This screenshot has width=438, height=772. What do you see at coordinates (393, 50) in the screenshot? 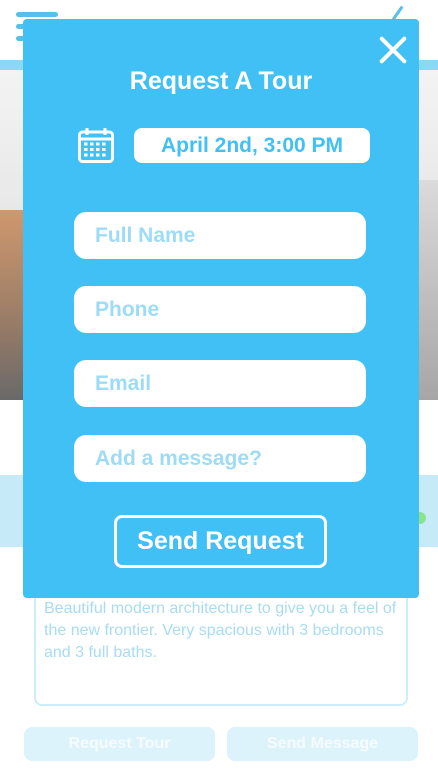
I see `close-icon` at bounding box center [393, 50].